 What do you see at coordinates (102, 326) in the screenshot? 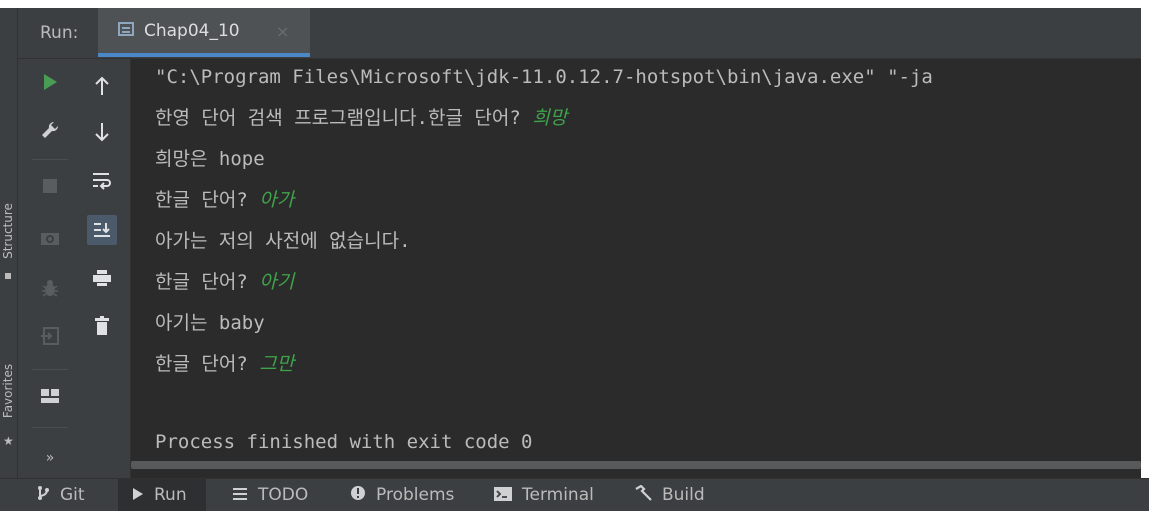
I see `trash-icon` at bounding box center [102, 326].